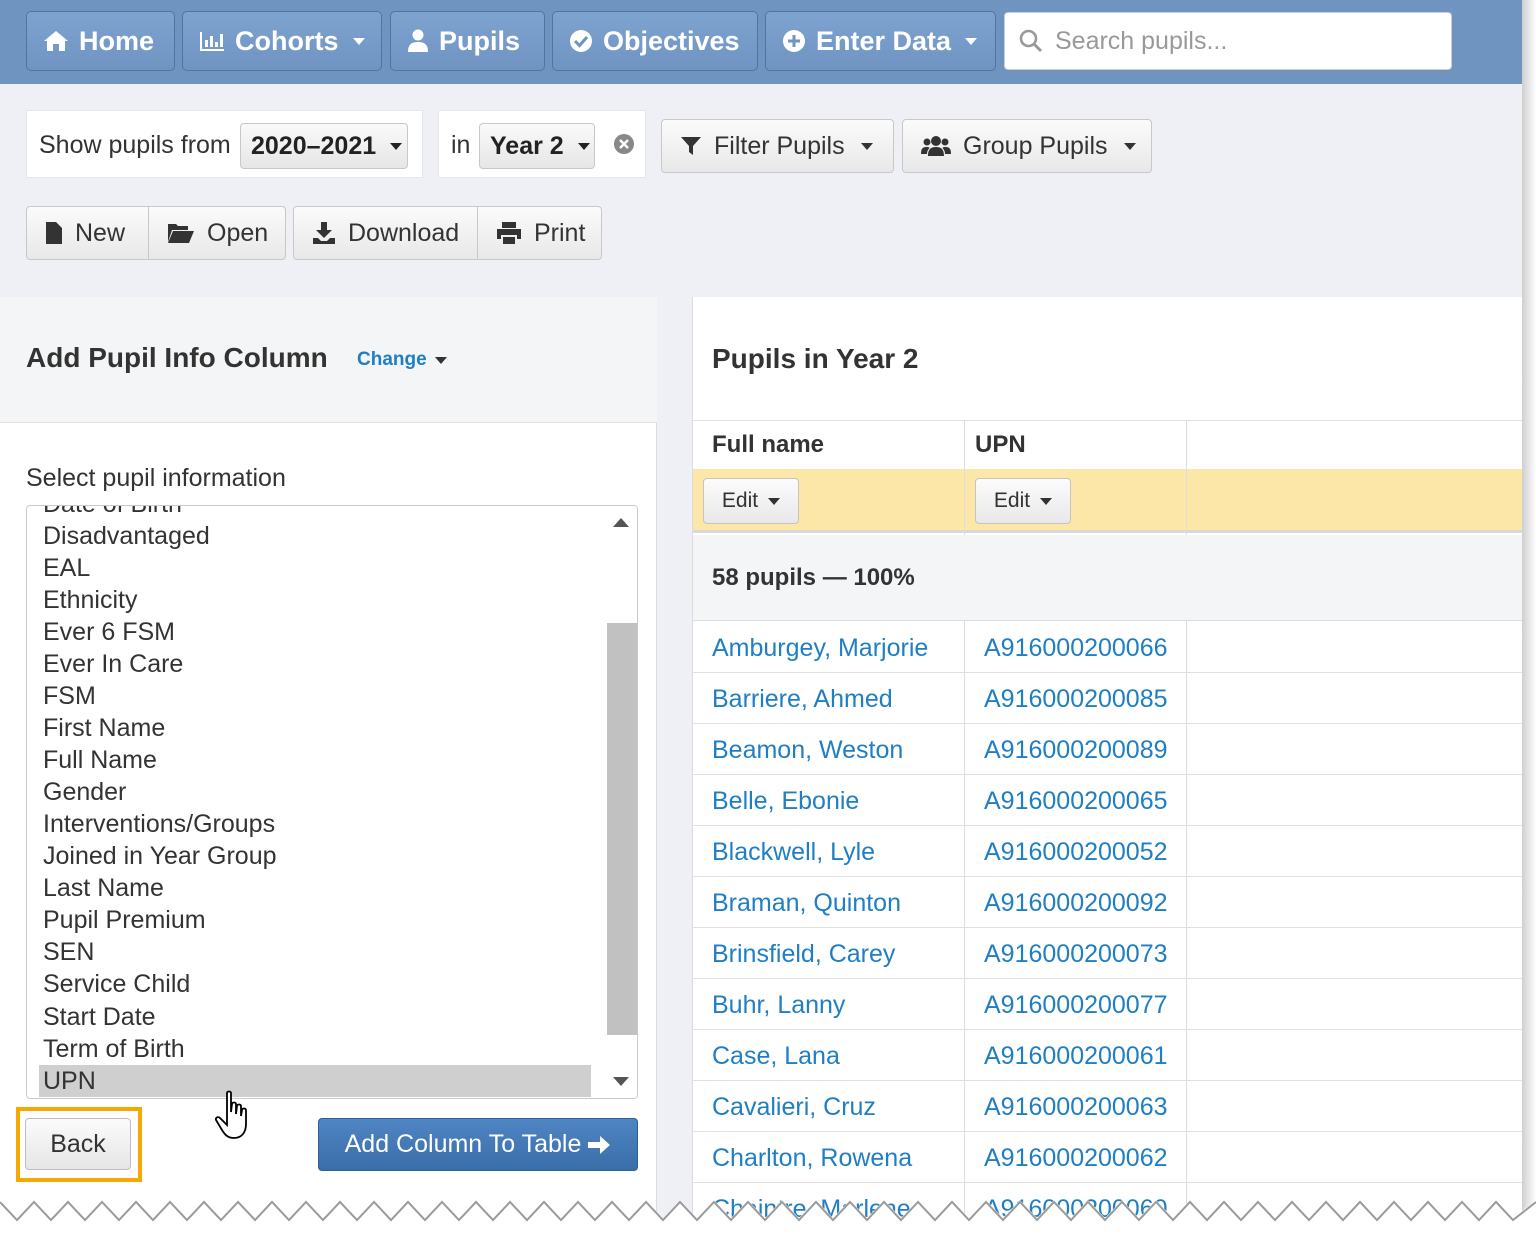  I want to click on open-button: Open, so click(217, 233).